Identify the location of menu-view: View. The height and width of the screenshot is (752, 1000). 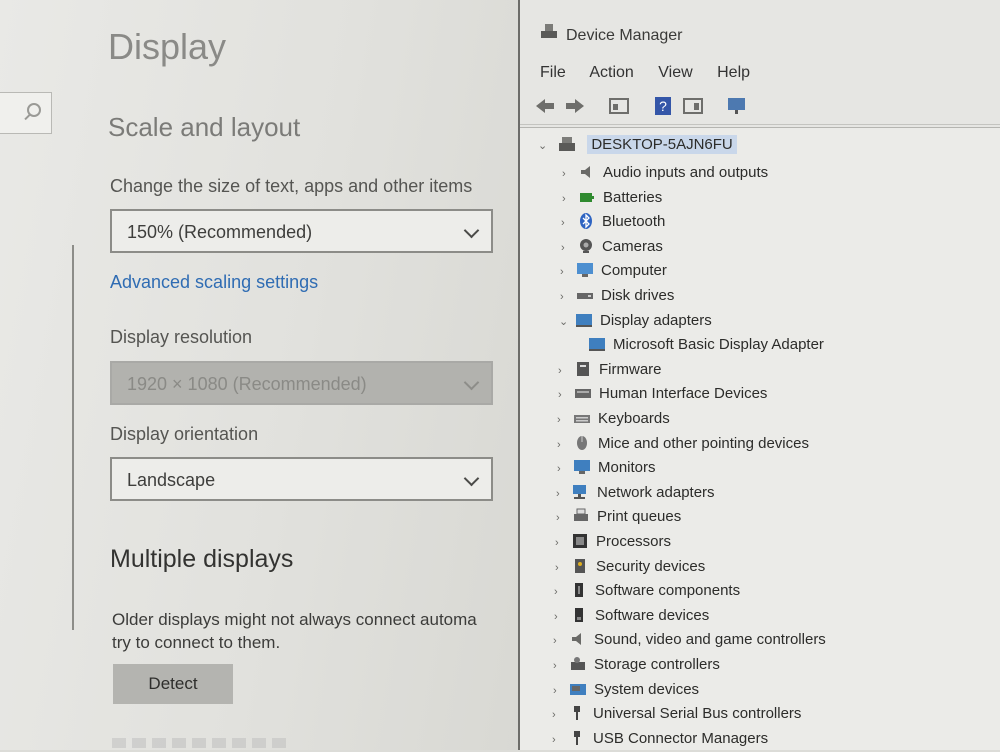
(675, 72).